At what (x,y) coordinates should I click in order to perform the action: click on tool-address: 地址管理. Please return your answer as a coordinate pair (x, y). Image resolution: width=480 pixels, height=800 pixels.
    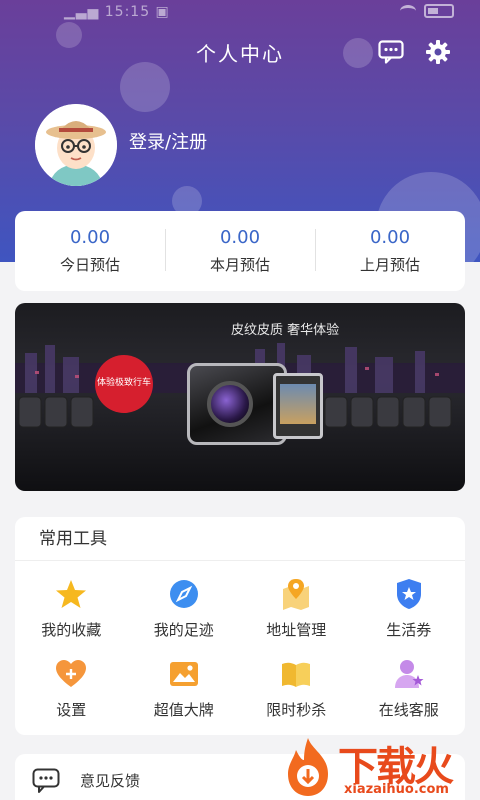
    Looking at the image, I should click on (296, 605).